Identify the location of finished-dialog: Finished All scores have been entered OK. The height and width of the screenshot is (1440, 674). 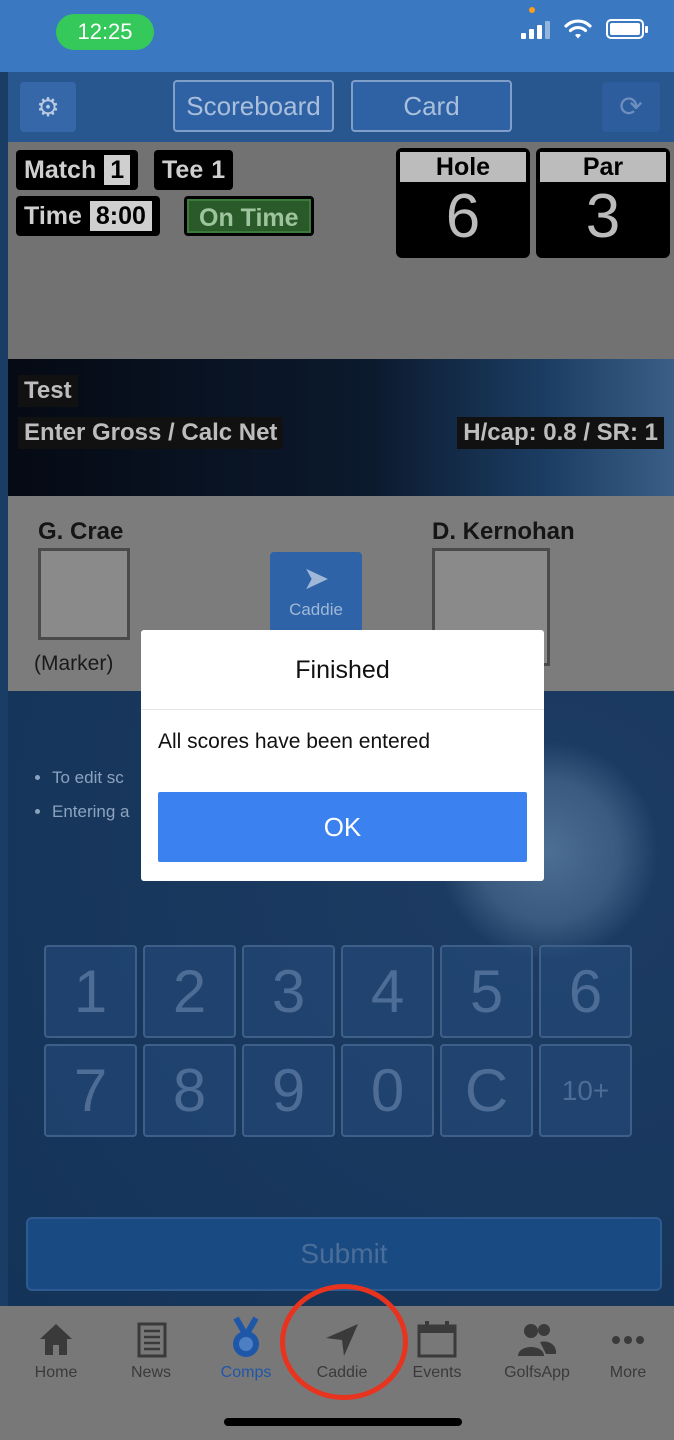
(342, 755).